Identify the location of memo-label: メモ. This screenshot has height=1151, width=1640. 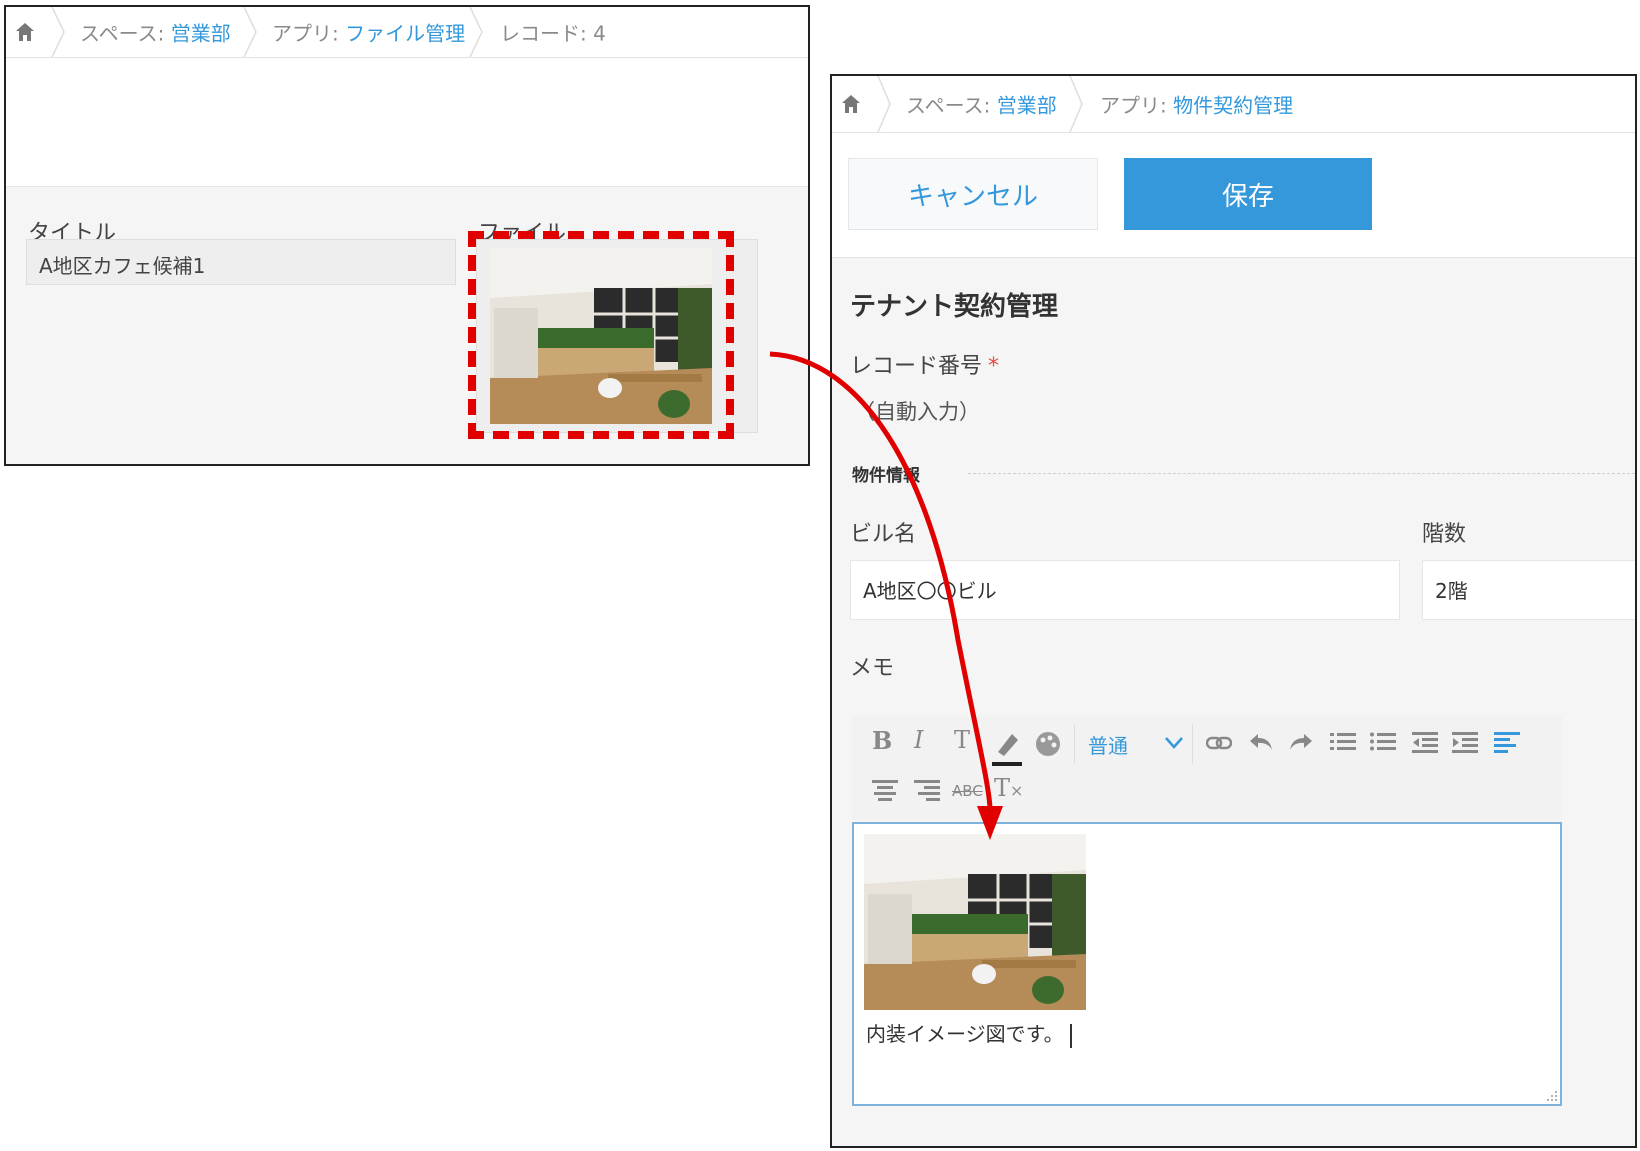
(872, 668).